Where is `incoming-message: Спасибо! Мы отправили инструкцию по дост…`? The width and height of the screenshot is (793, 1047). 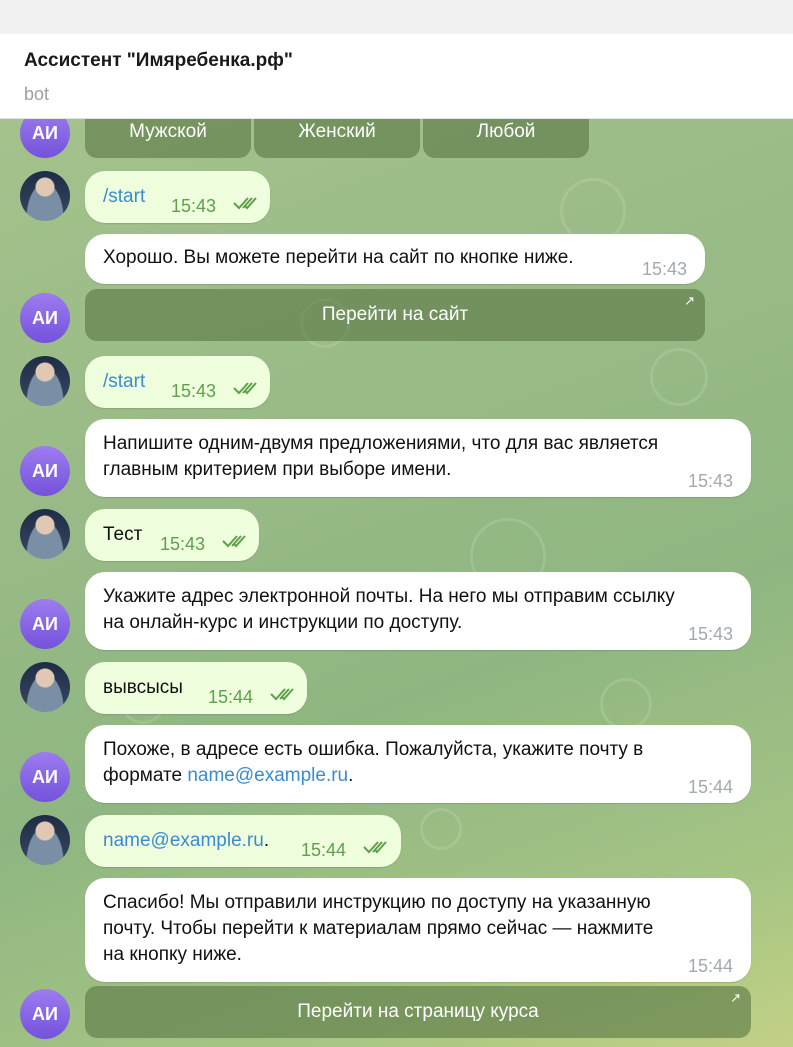
incoming-message: Спасибо! Мы отправили инструкцию по дост… is located at coordinates (418, 930).